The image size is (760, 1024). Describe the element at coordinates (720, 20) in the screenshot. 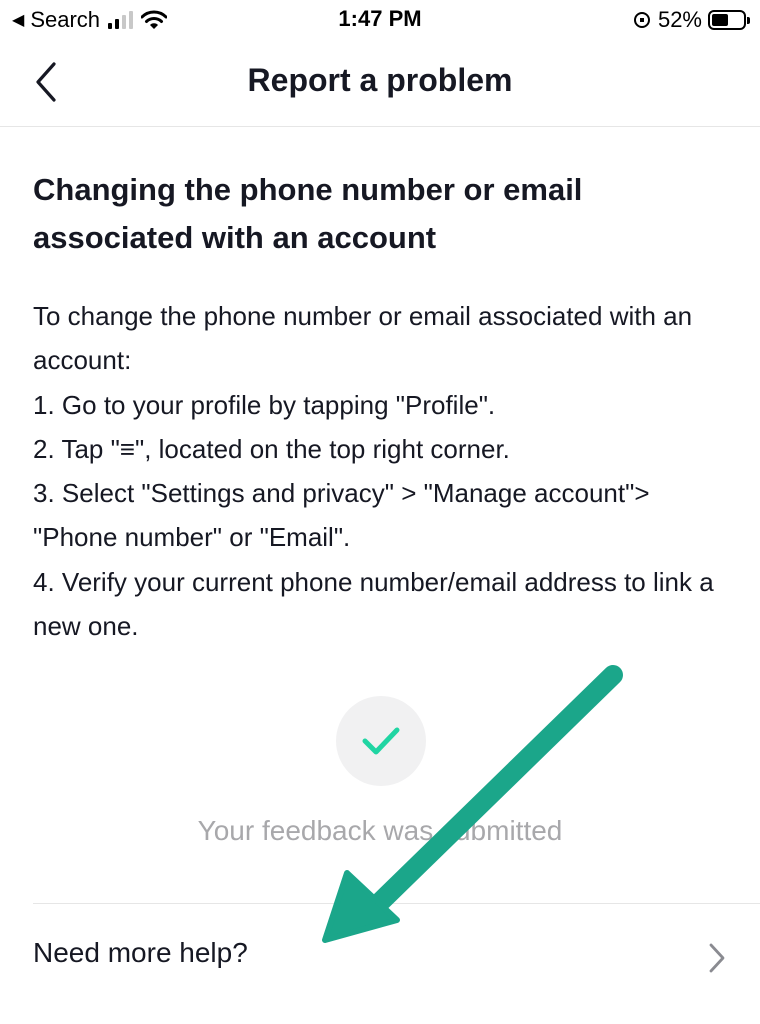

I see `battery-fill` at that location.